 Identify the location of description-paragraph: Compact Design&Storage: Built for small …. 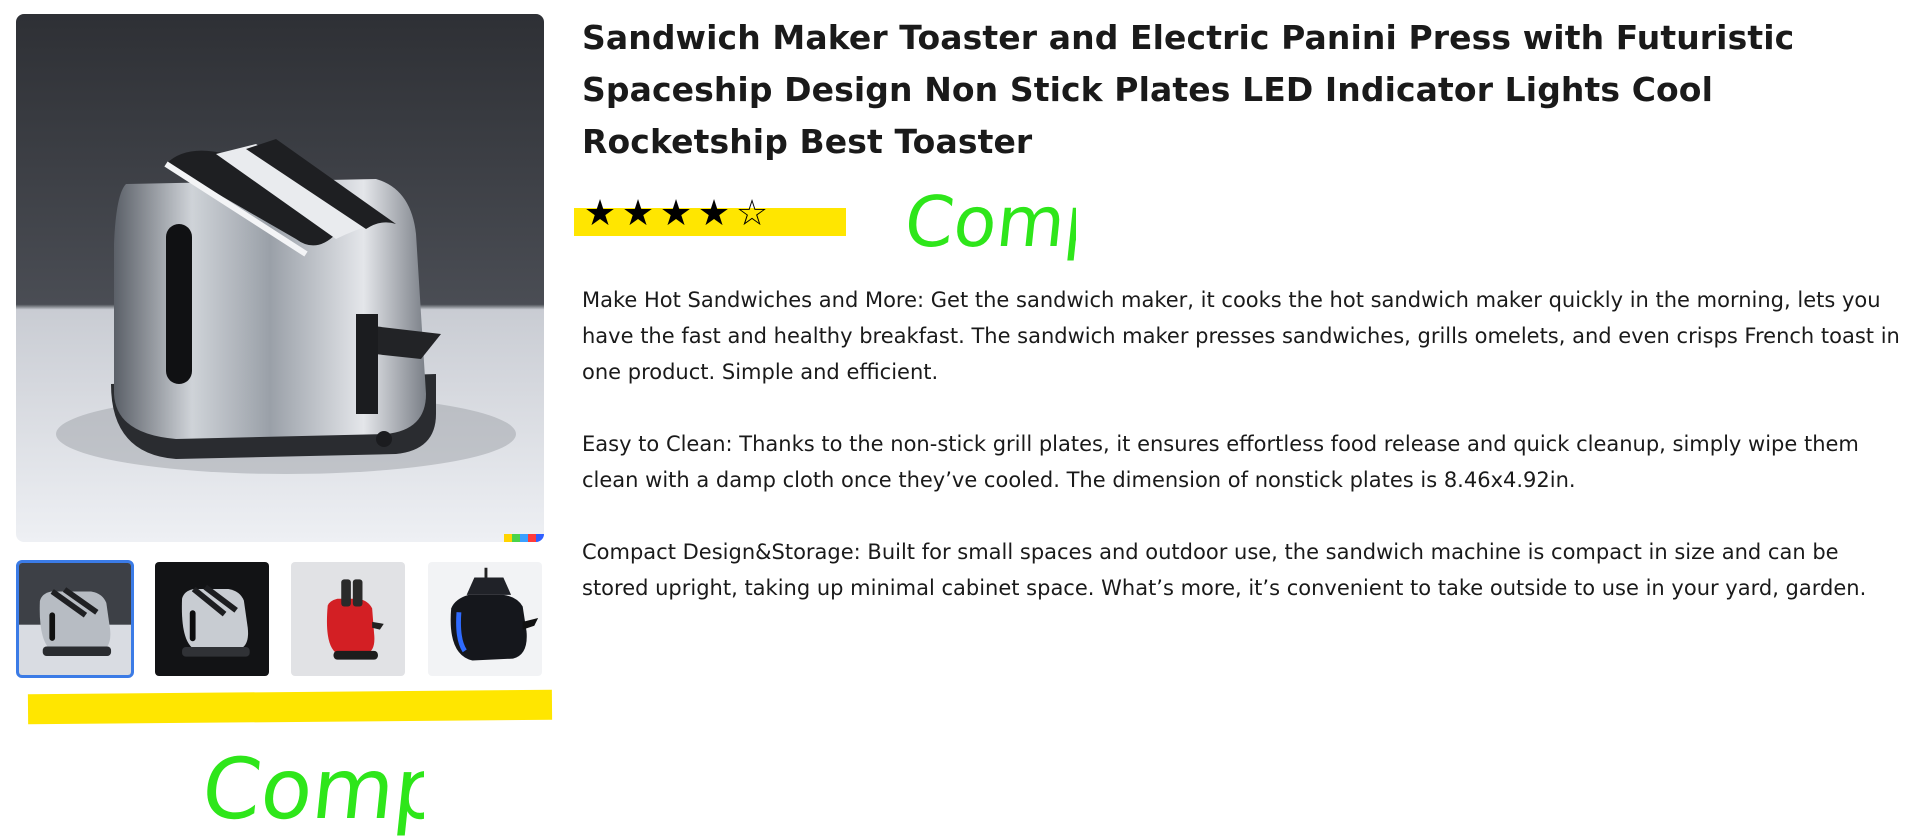
(1224, 570).